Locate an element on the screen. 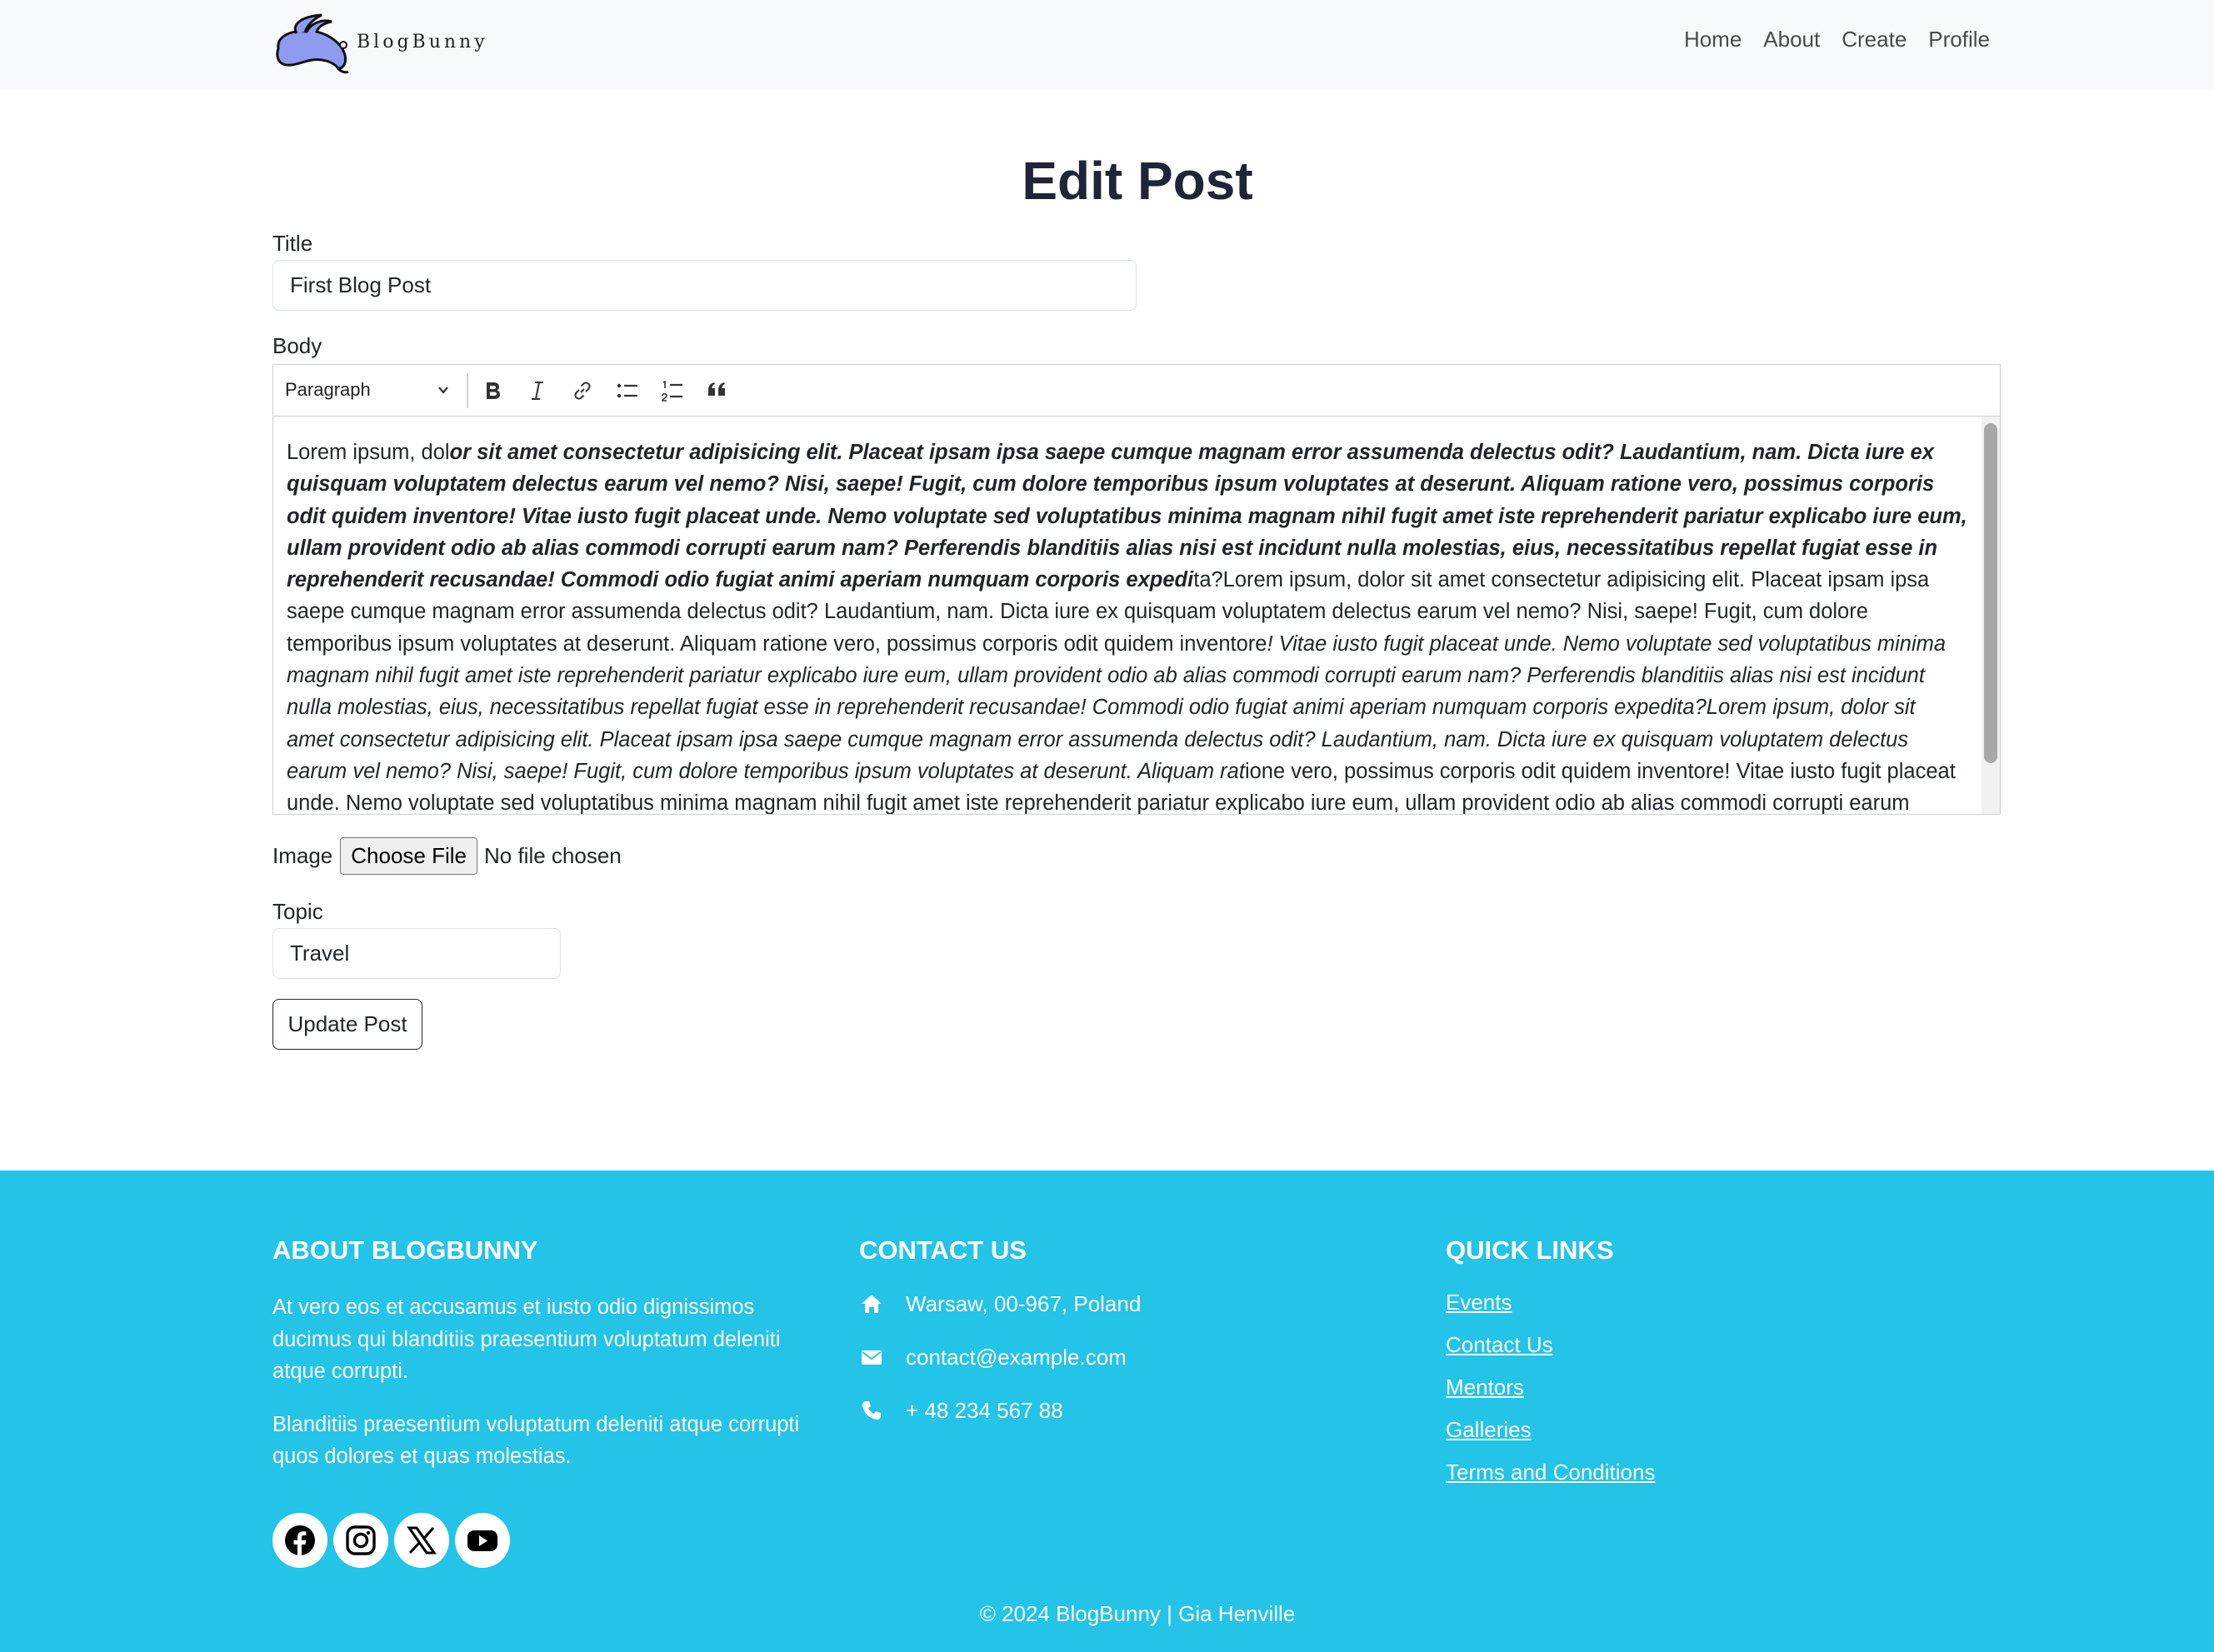 This screenshot has width=2214, height=1652. facebook-link is located at coordinates (299, 1541).